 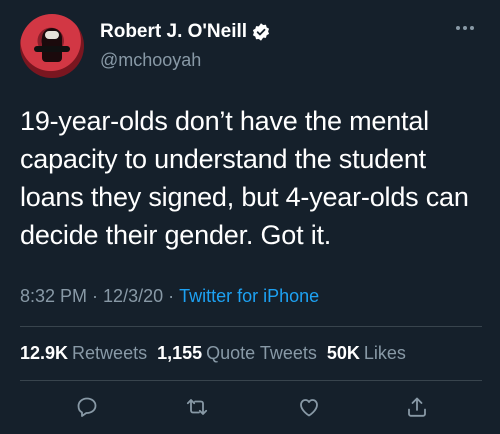 What do you see at coordinates (53, 296) in the screenshot?
I see `tweet-time: 8:32 PM` at bounding box center [53, 296].